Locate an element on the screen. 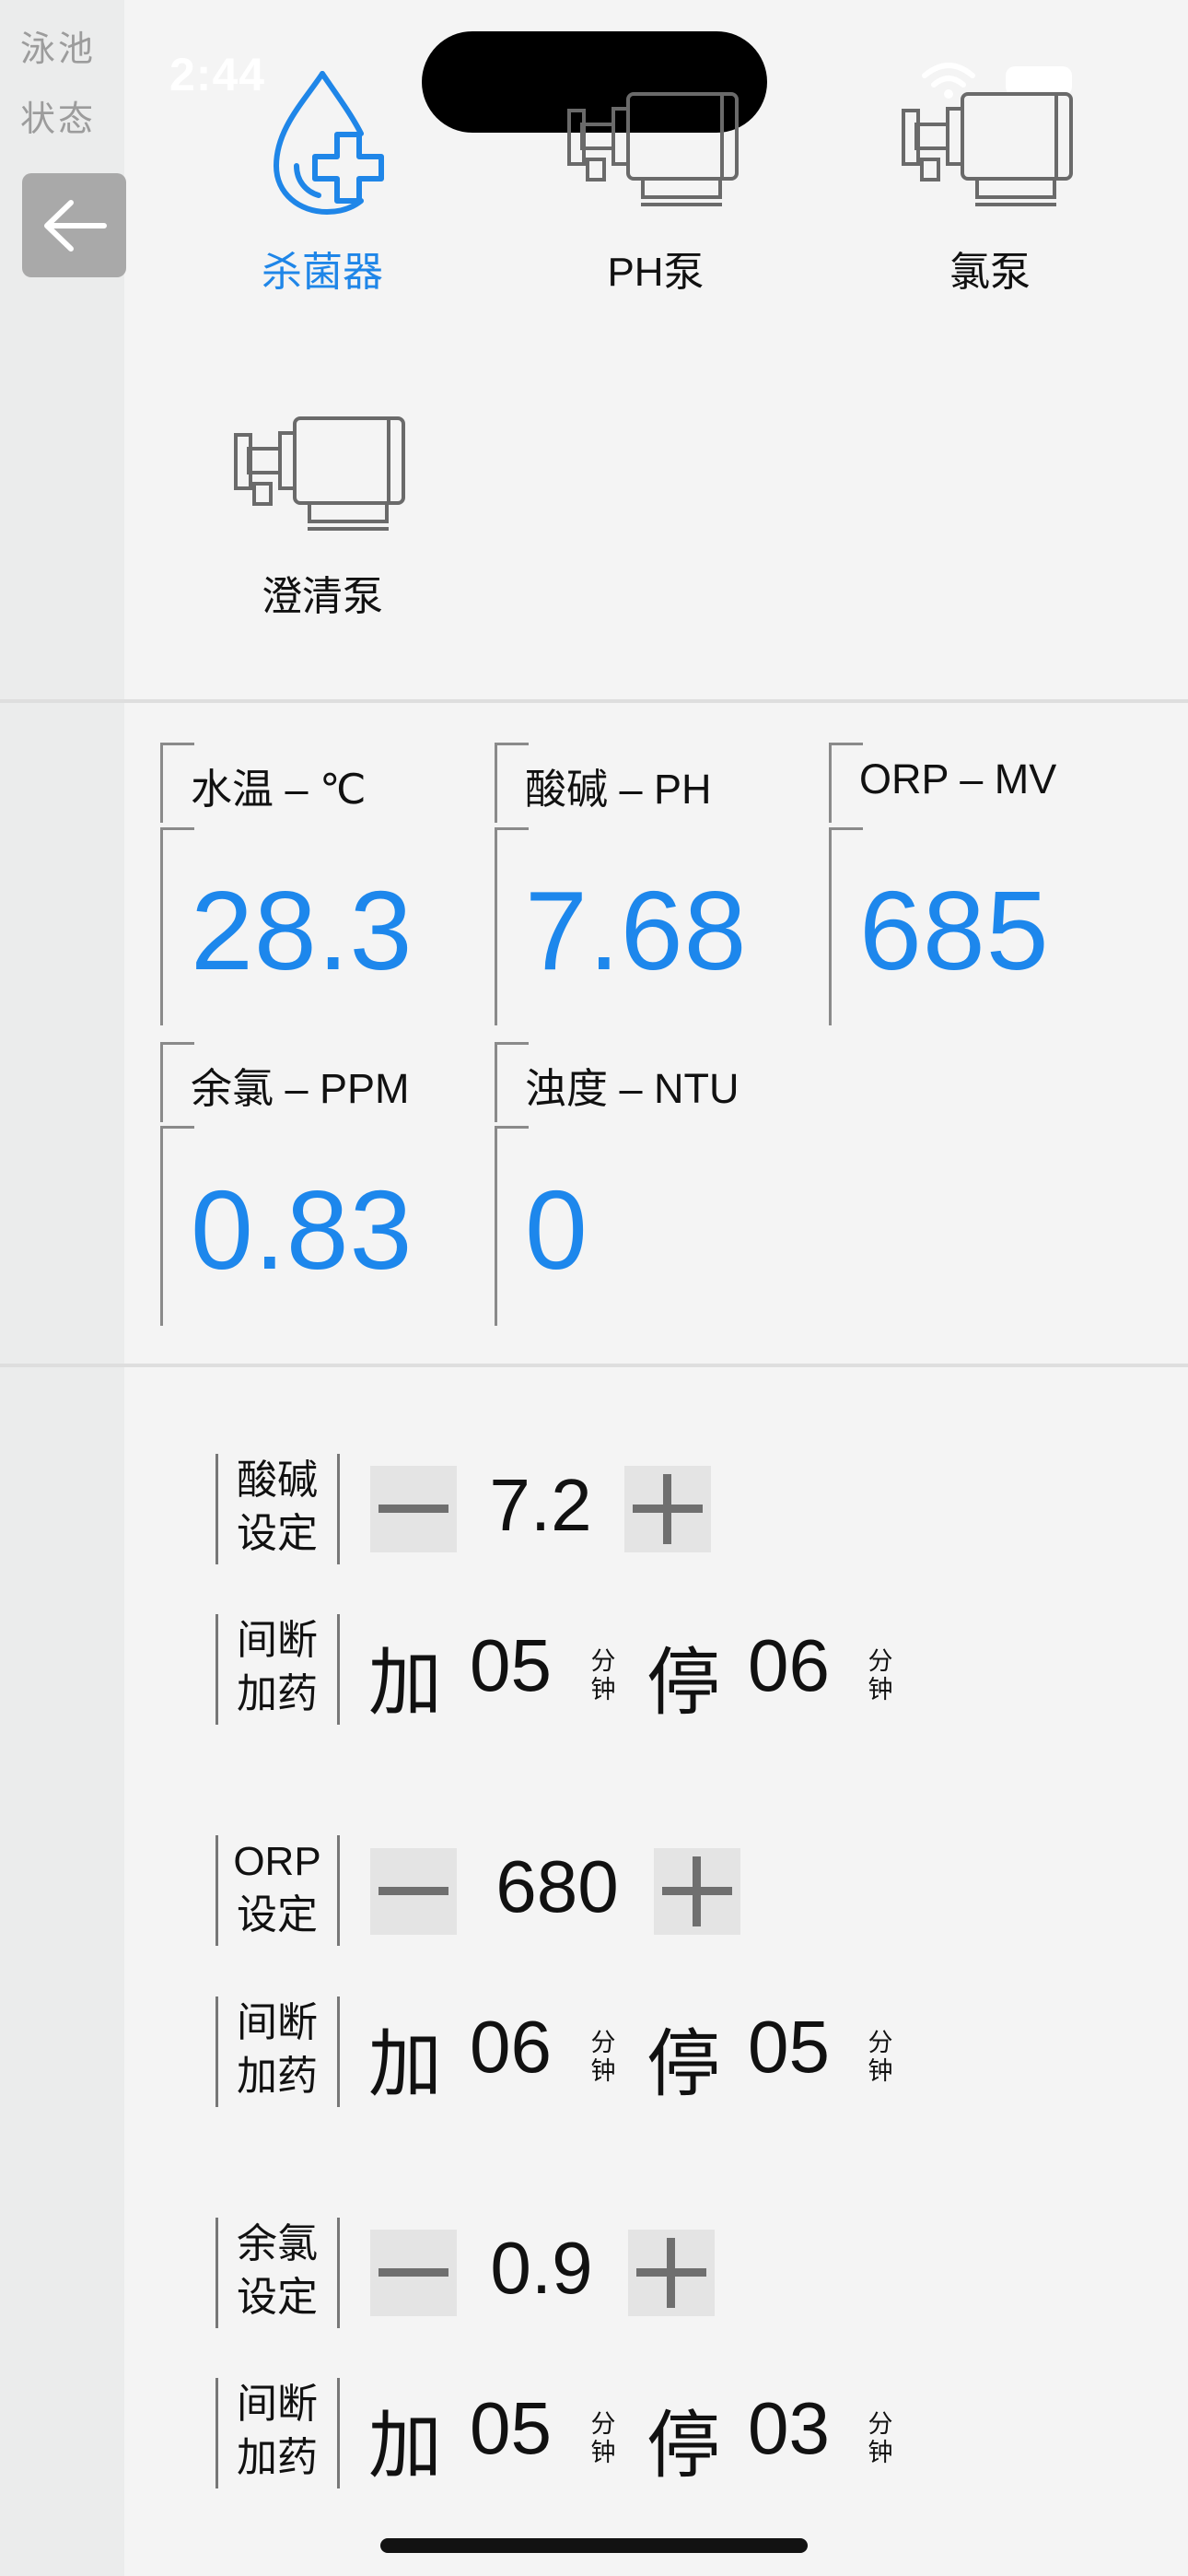  reading-title-turbidity: 浊度 – NTU is located at coordinates (632, 1088).